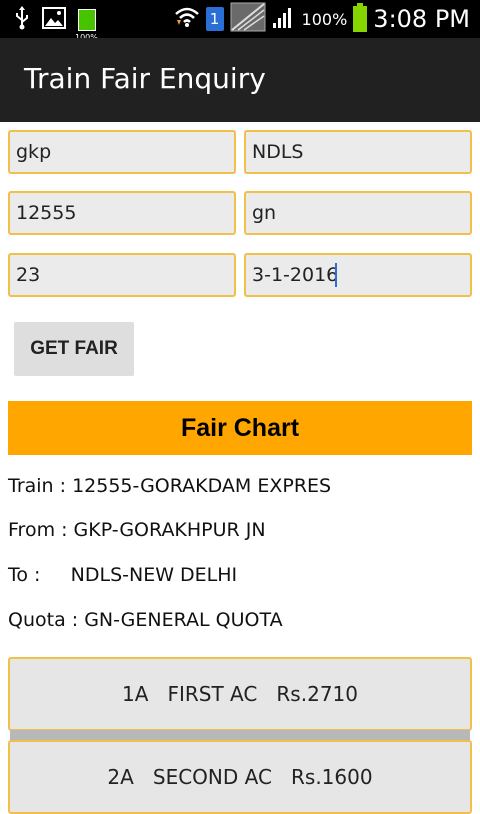 Image resolution: width=480 pixels, height=814 pixels. Describe the element at coordinates (240, 735) in the screenshot. I see `fare-list-divider` at that location.